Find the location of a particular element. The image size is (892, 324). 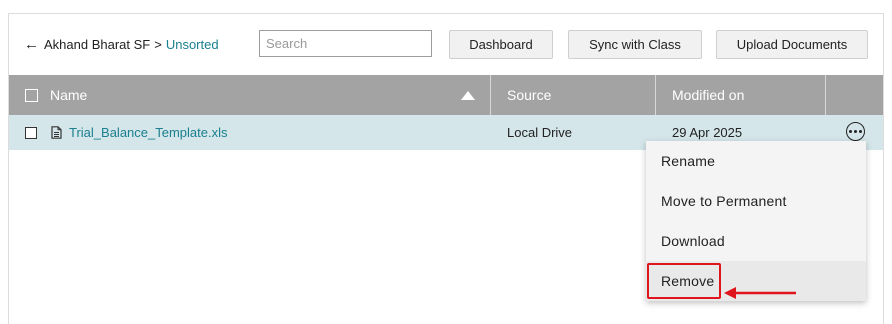

breadcrumb: ← Akhand Bharat SF > Unsorted is located at coordinates (121, 44).